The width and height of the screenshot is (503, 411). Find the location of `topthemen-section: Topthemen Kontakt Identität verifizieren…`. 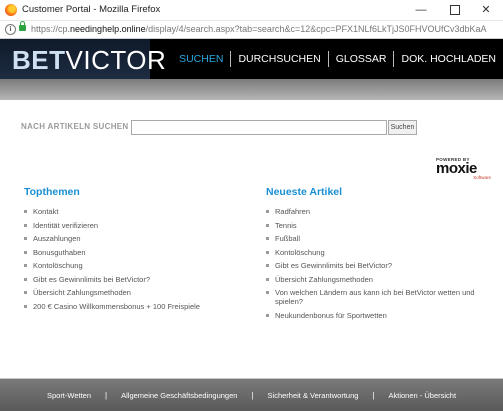

topthemen-section: Topthemen Kontakt Identität verifizieren… is located at coordinates (134, 250).